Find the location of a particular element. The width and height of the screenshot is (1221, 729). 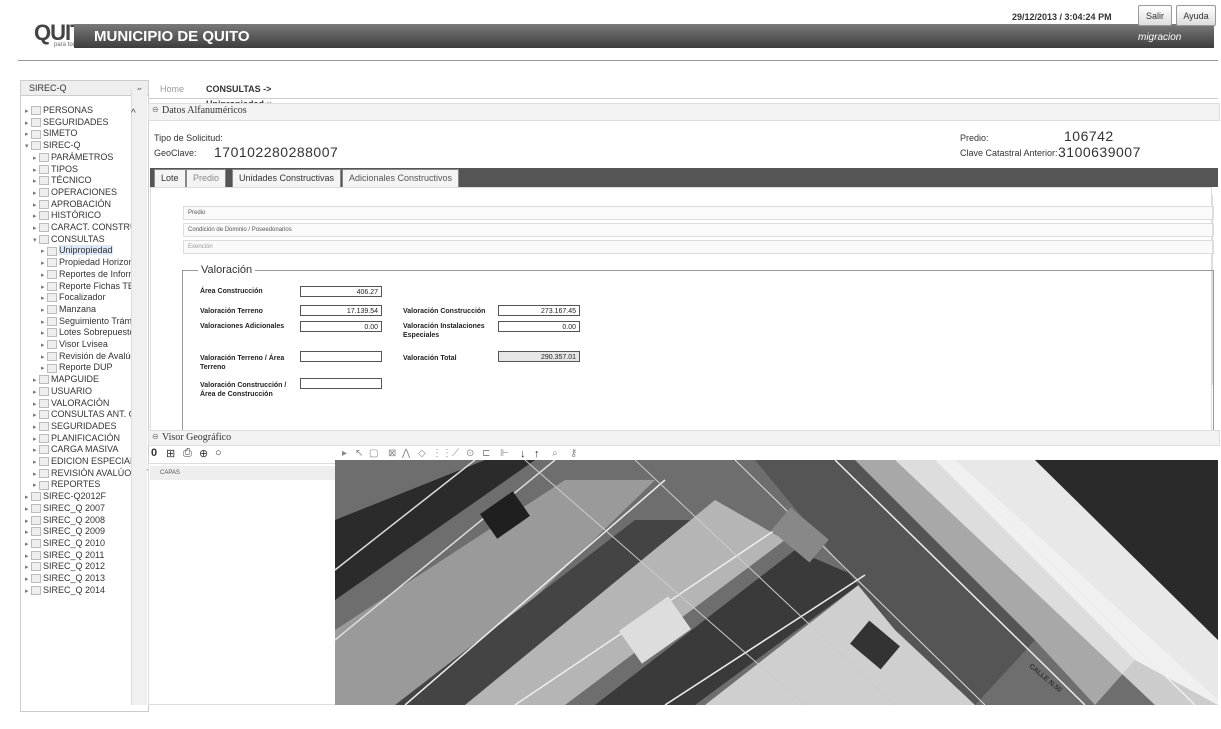

sidebar-item: ▸ USUARIO is located at coordinates (62, 391).